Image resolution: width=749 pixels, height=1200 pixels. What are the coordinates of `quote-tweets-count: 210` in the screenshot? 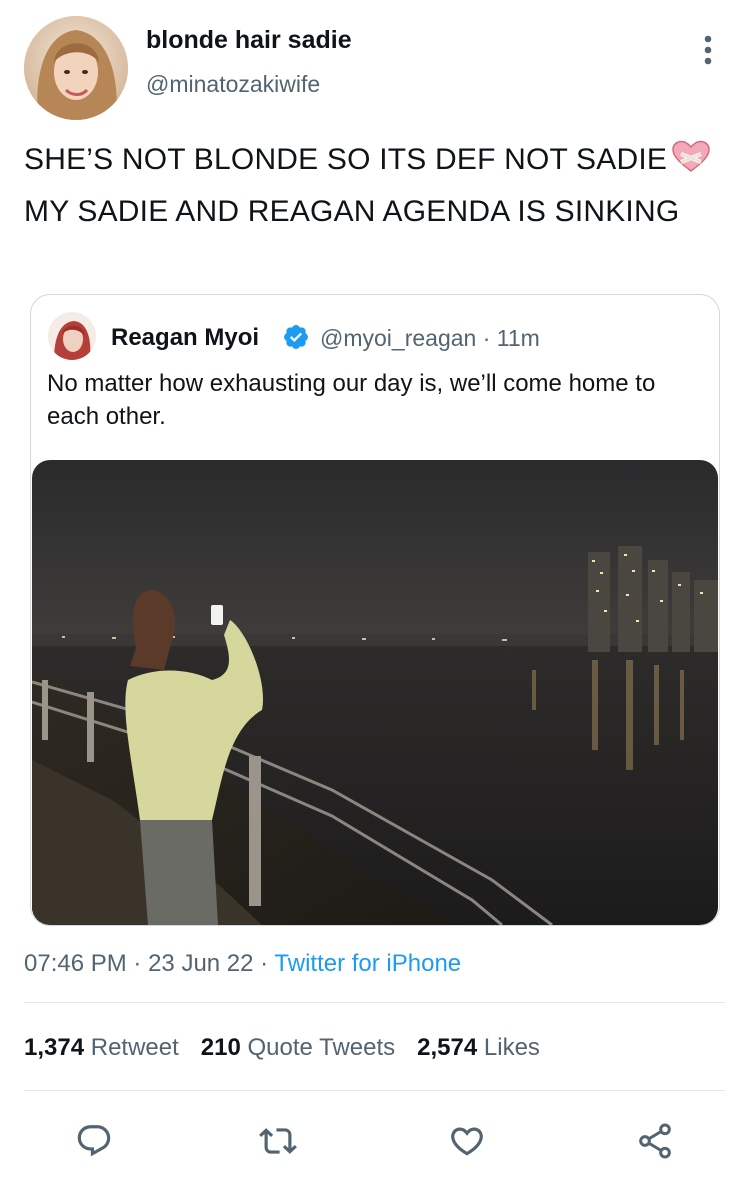 It's located at (220, 1047).